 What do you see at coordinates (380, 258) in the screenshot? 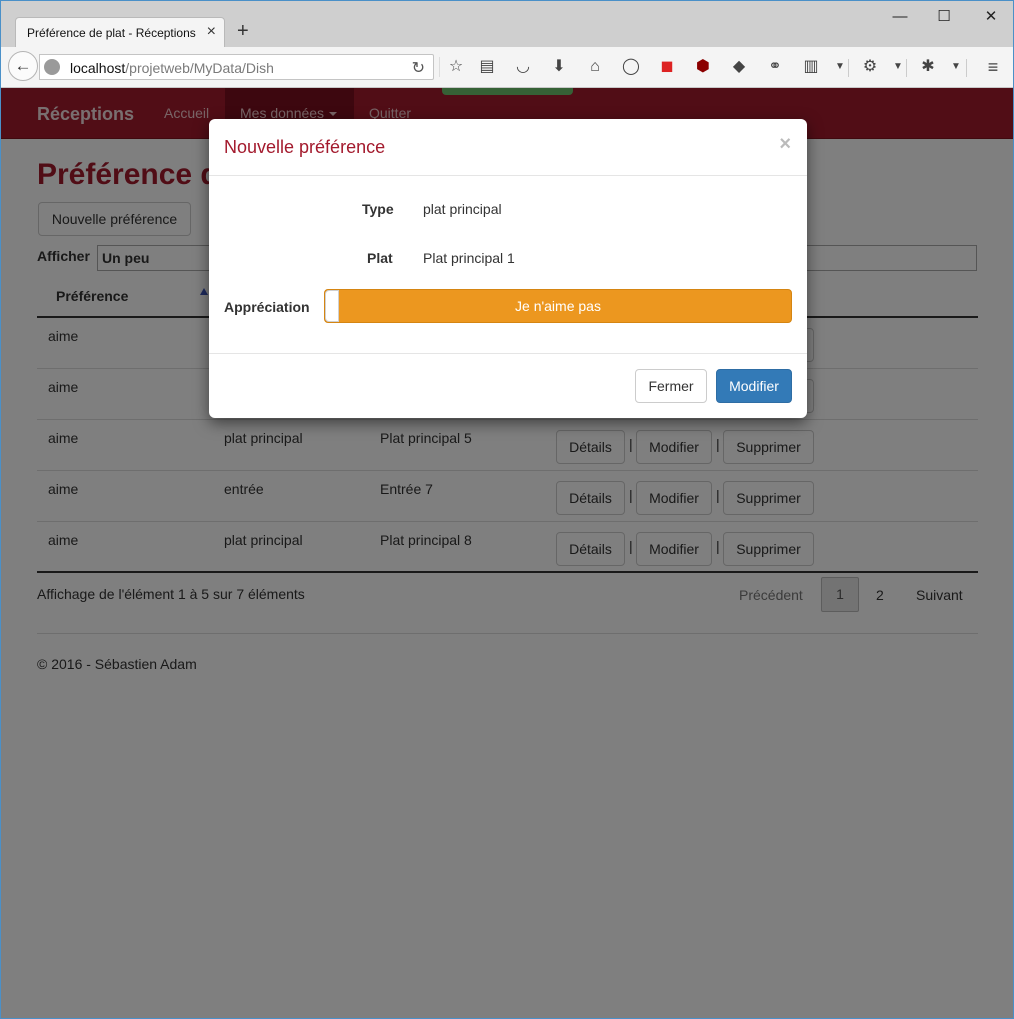
I see `dish-label: Plat` at bounding box center [380, 258].